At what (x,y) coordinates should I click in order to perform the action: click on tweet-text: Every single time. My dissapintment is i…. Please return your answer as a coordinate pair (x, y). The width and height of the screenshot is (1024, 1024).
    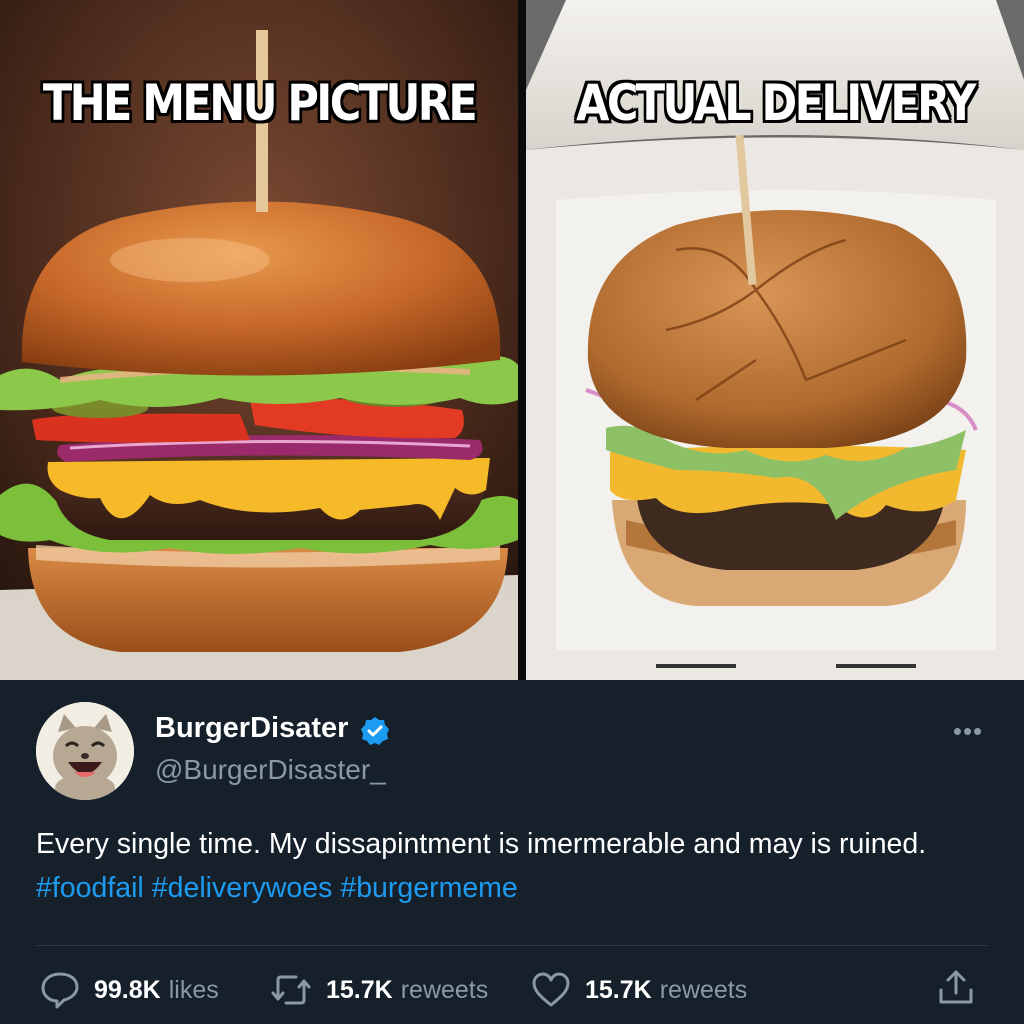
    Looking at the image, I should click on (516, 866).